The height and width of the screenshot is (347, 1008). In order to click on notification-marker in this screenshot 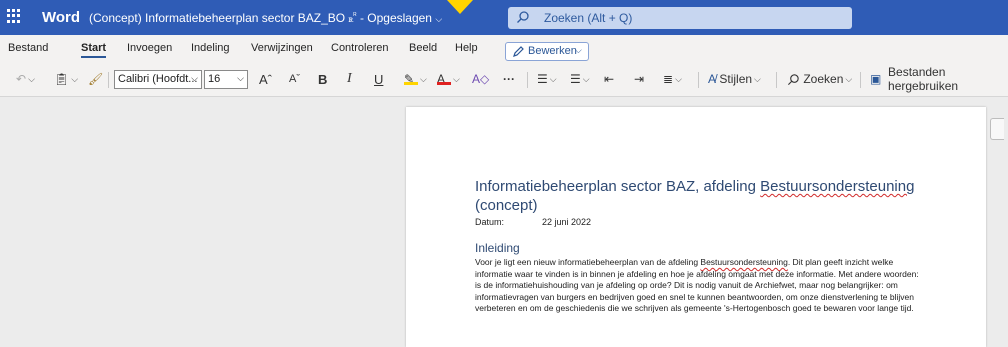, I will do `click(460, 7)`.